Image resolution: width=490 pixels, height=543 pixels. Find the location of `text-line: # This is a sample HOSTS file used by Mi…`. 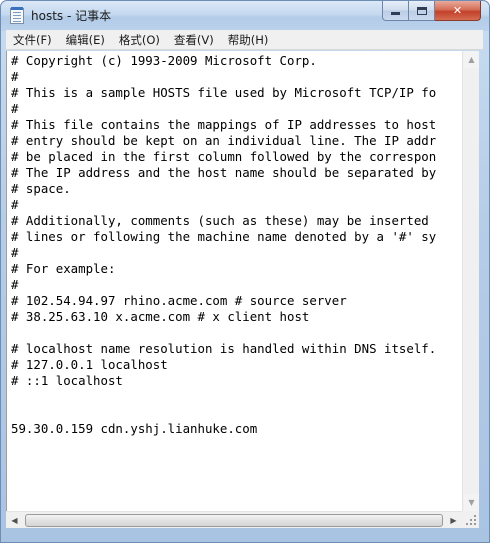

text-line: # This is a sample HOSTS file used by Mi… is located at coordinates (224, 92).